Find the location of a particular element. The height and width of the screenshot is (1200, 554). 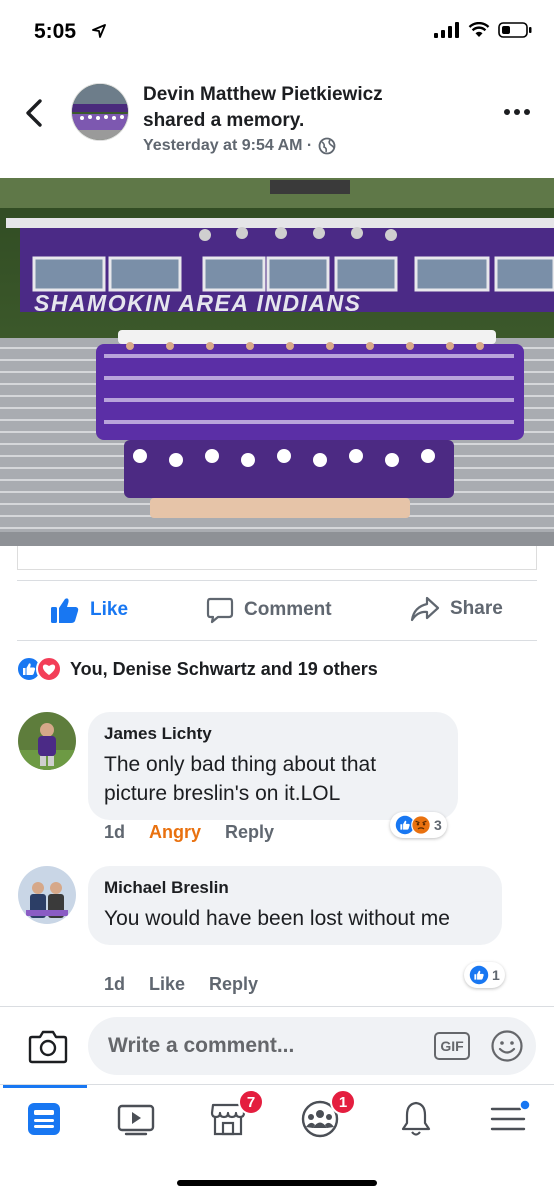

comment-text: You would have been lost without me is located at coordinates (277, 918).